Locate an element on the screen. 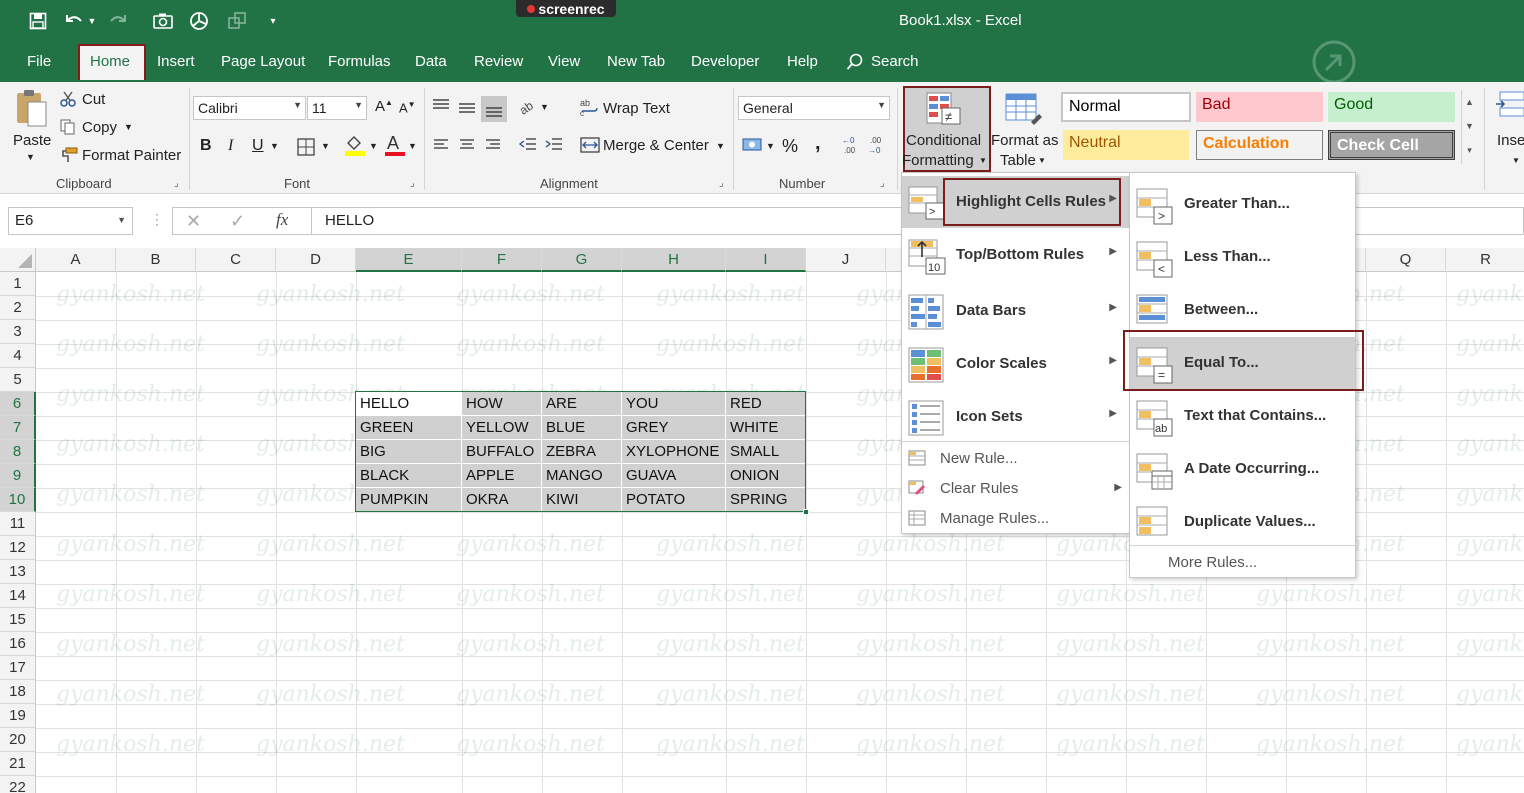 This screenshot has height=793, width=1524. comma-style-button: , is located at coordinates (818, 143).